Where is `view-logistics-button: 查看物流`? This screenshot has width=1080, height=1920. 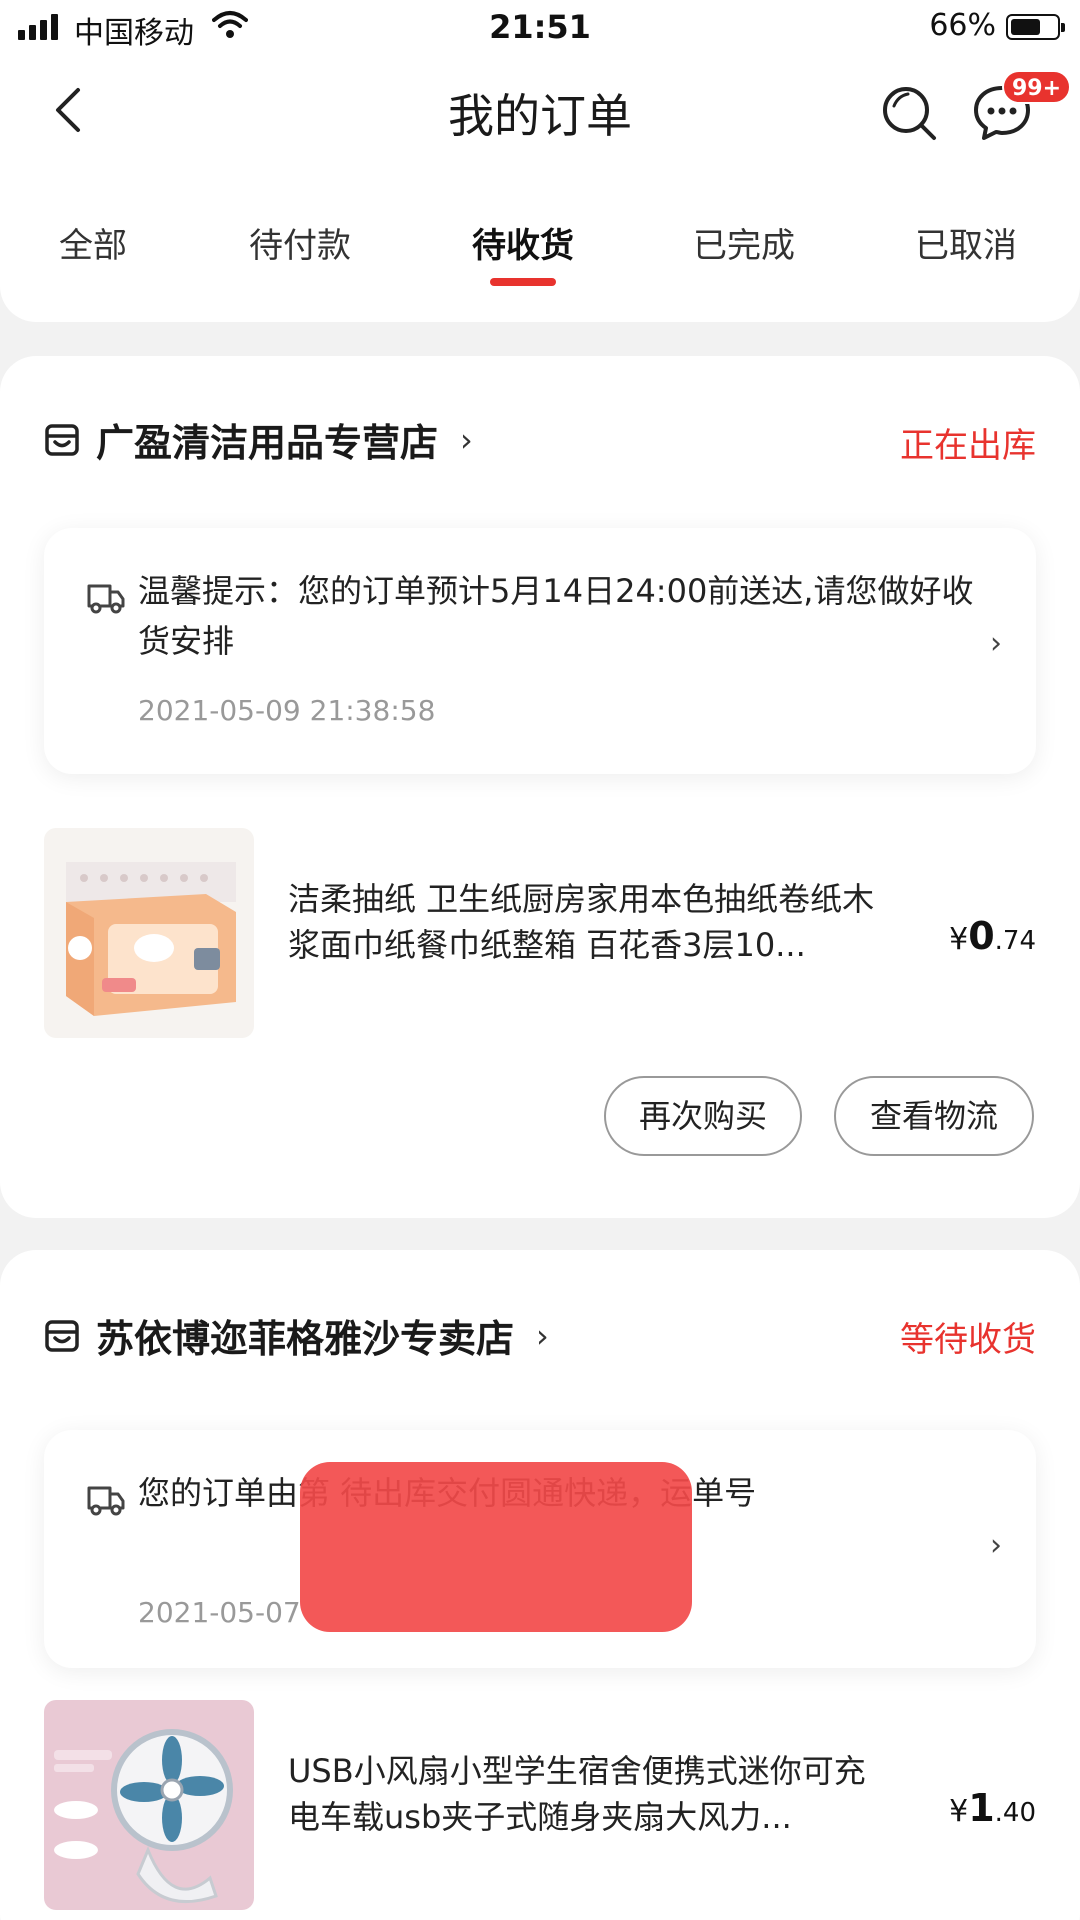
view-logistics-button: 查看物流 is located at coordinates (934, 1116).